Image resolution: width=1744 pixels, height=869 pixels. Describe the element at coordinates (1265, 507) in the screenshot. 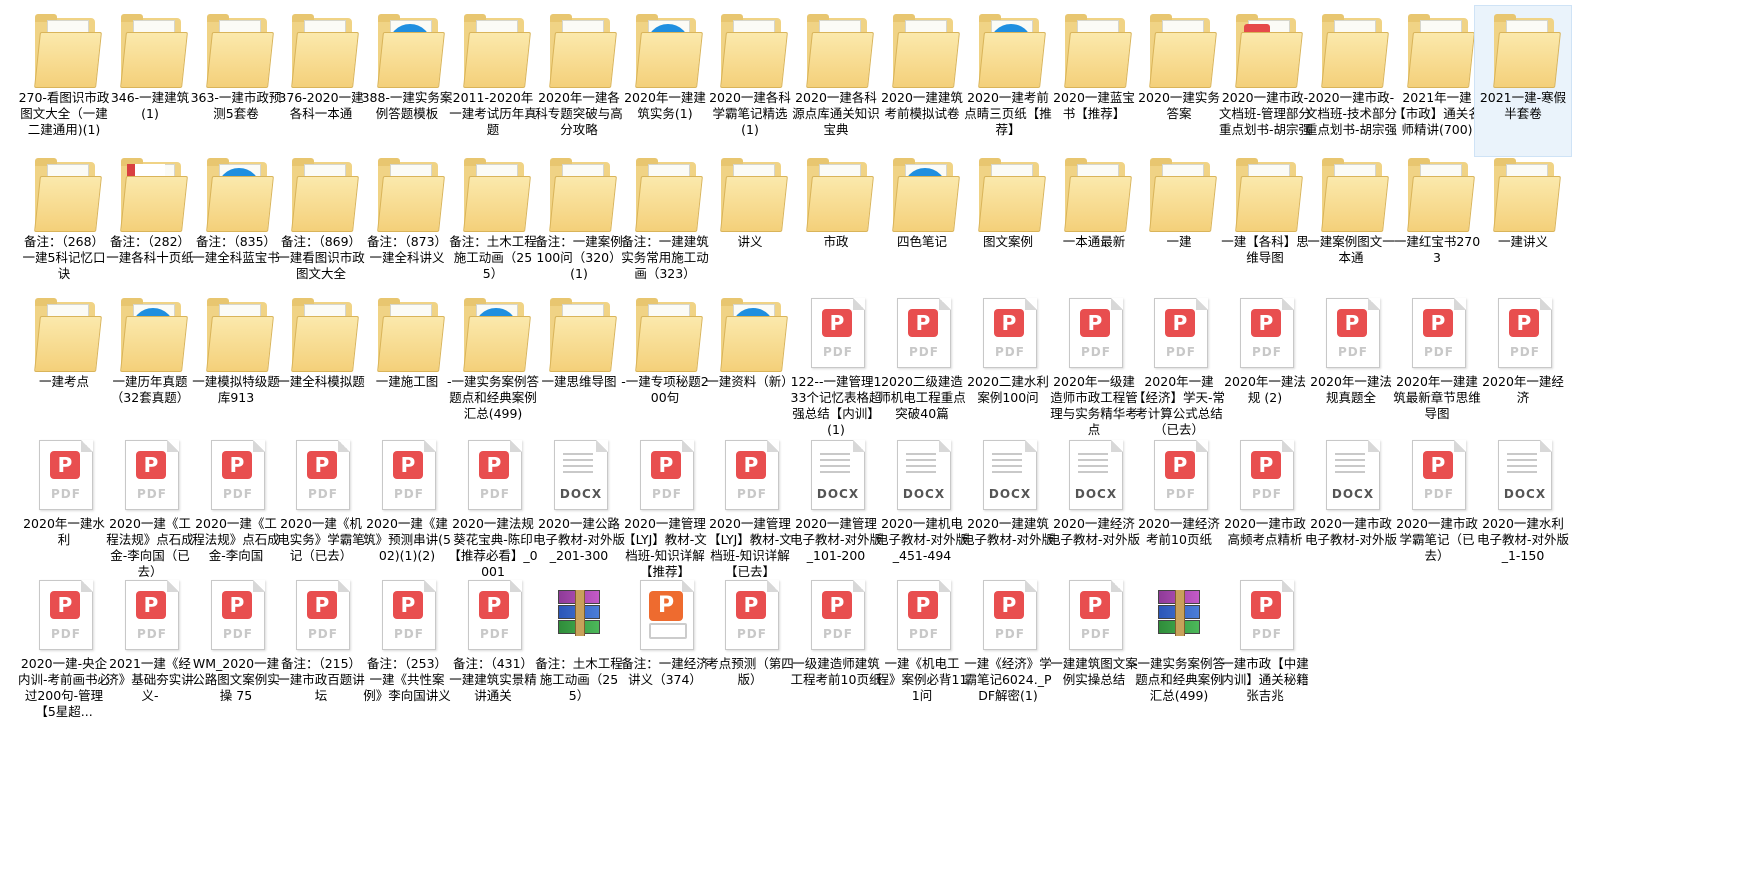

I see `file-item: P PDF 2020一建市政高频考点精析` at that location.